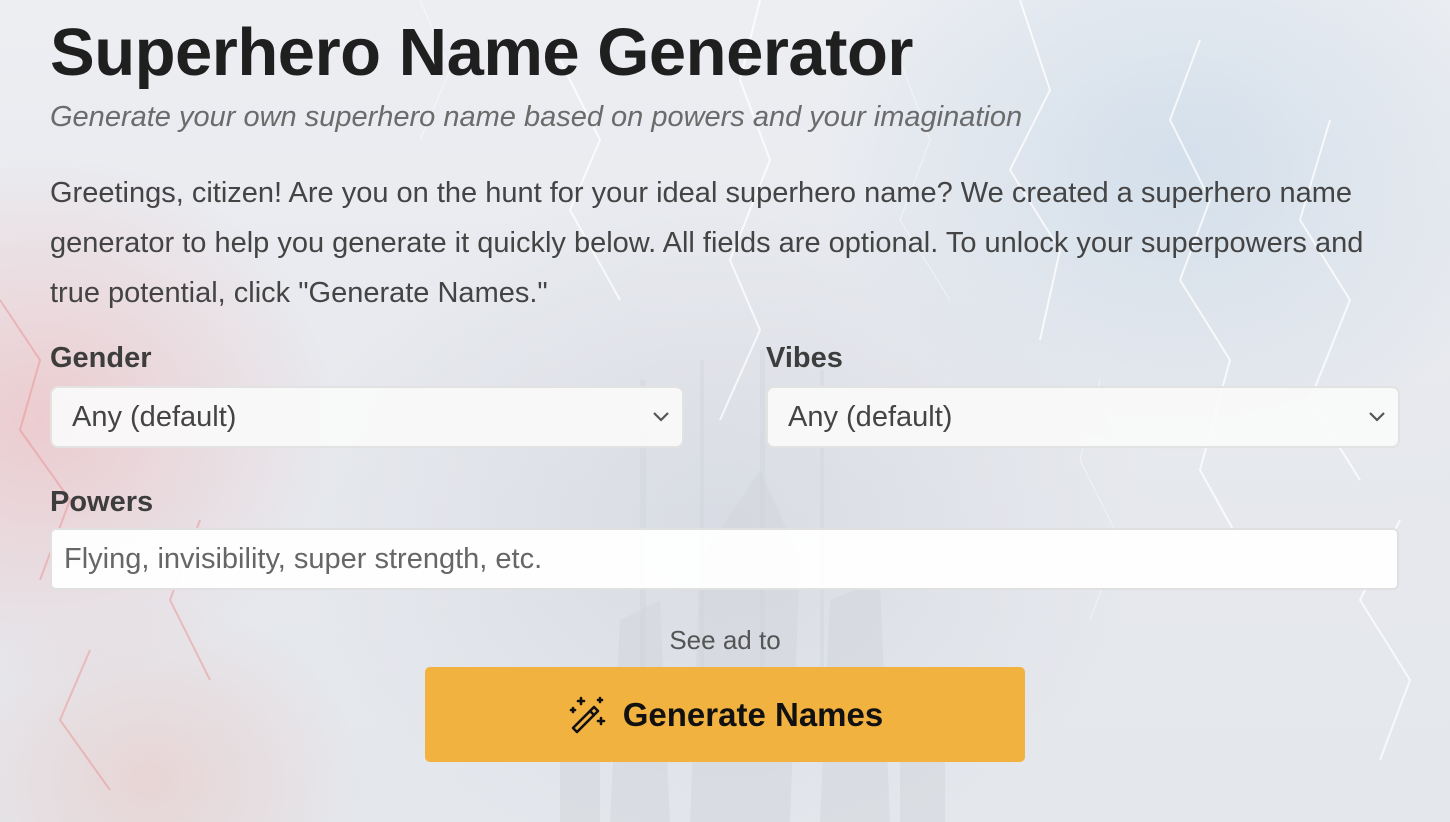  What do you see at coordinates (1083, 417) in the screenshot?
I see `vibes-select: Any (default)` at bounding box center [1083, 417].